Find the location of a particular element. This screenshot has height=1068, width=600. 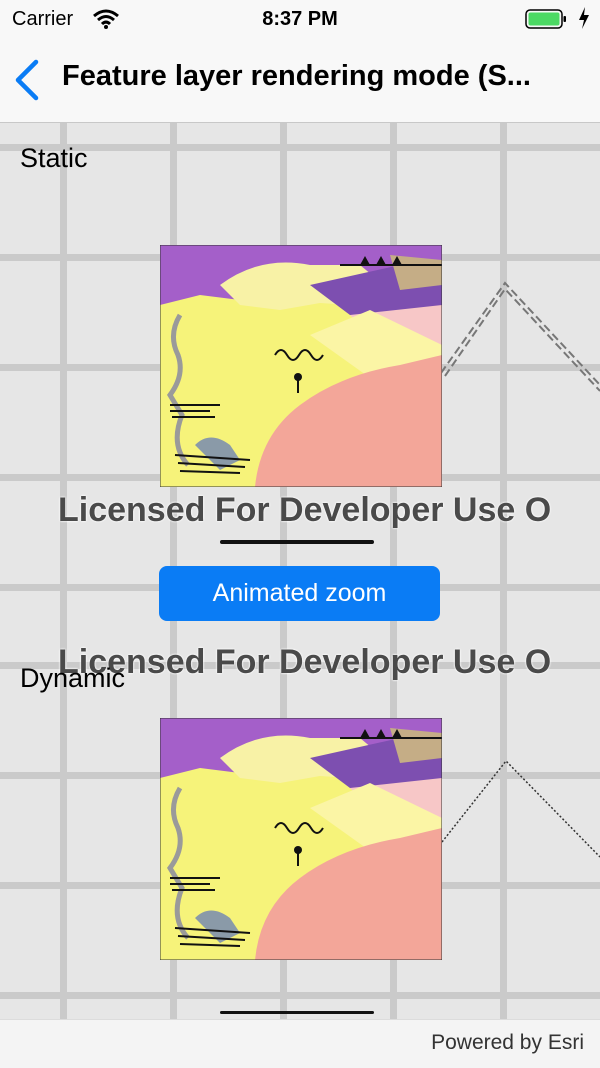

battery-icon is located at coordinates (545, 19).